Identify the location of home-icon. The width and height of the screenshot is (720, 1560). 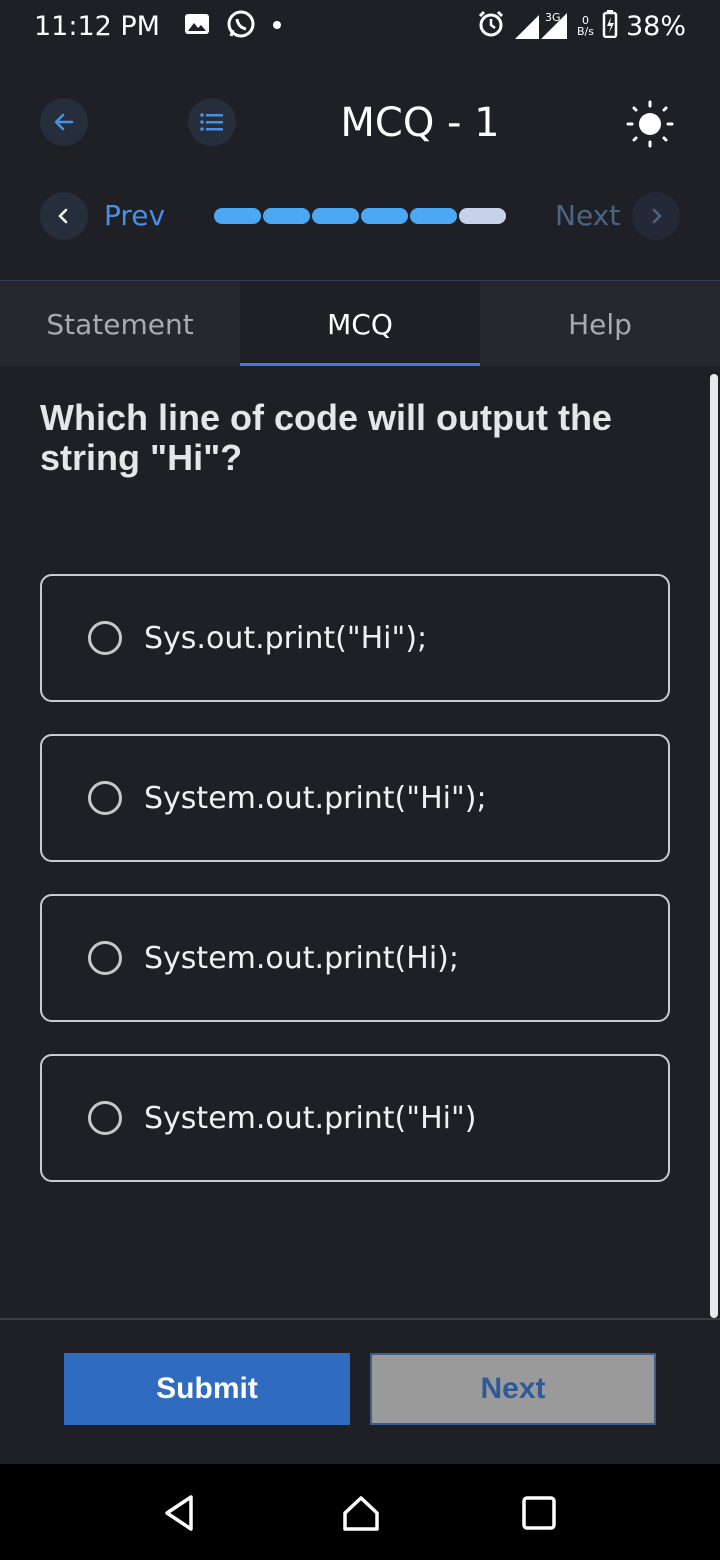
(361, 1513).